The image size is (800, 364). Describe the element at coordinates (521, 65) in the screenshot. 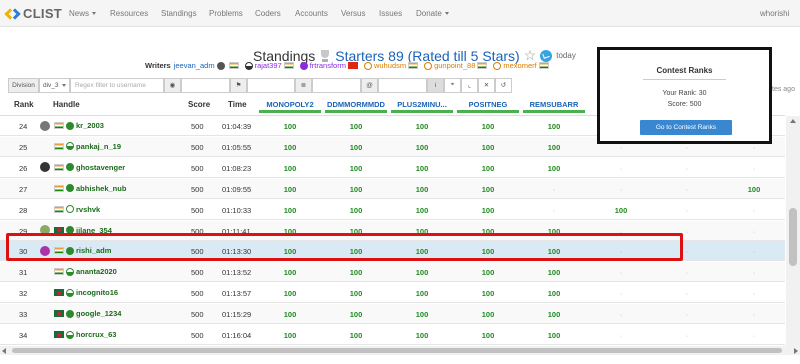

I see `writer-item: mexomerf` at that location.